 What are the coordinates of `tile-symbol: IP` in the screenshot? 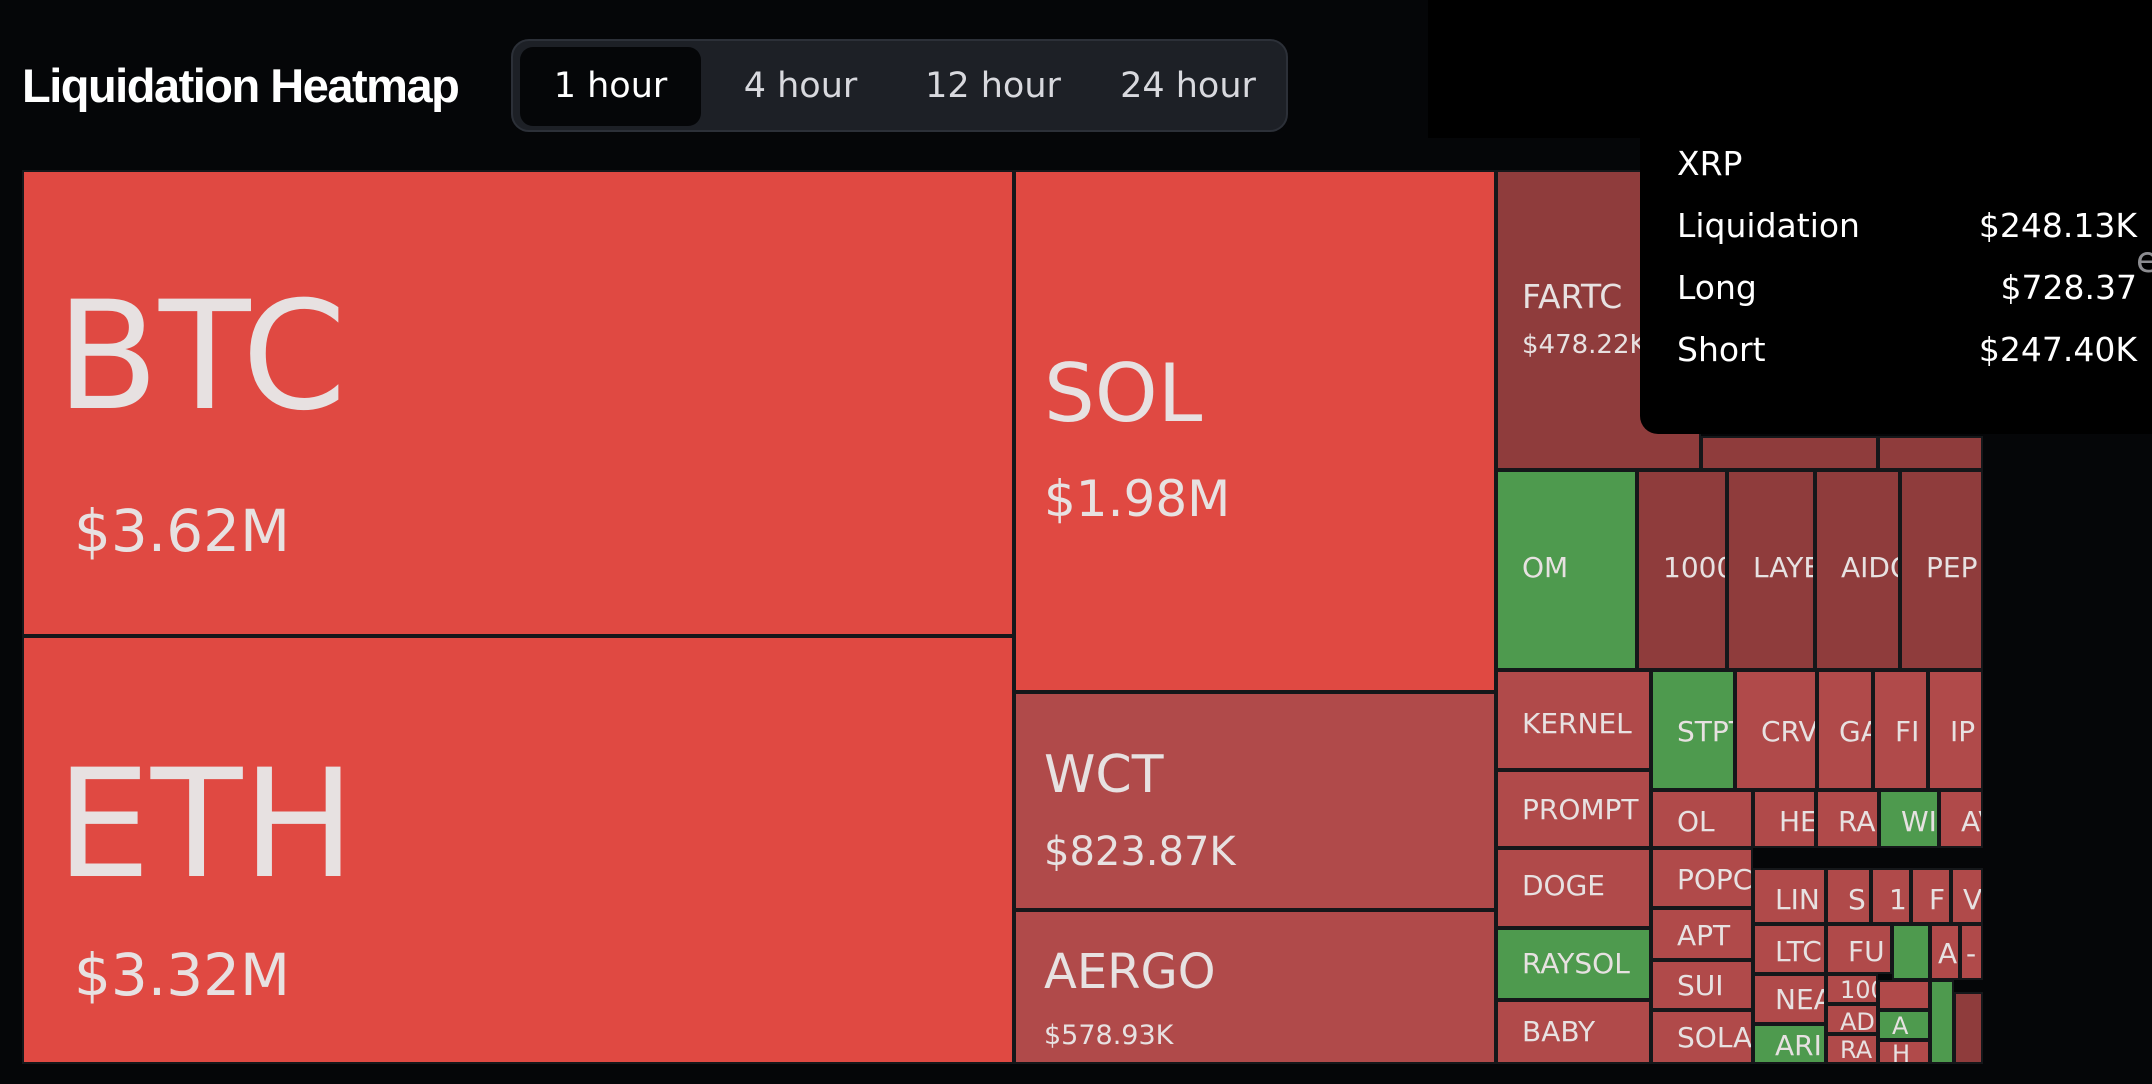 It's located at (1963, 731).